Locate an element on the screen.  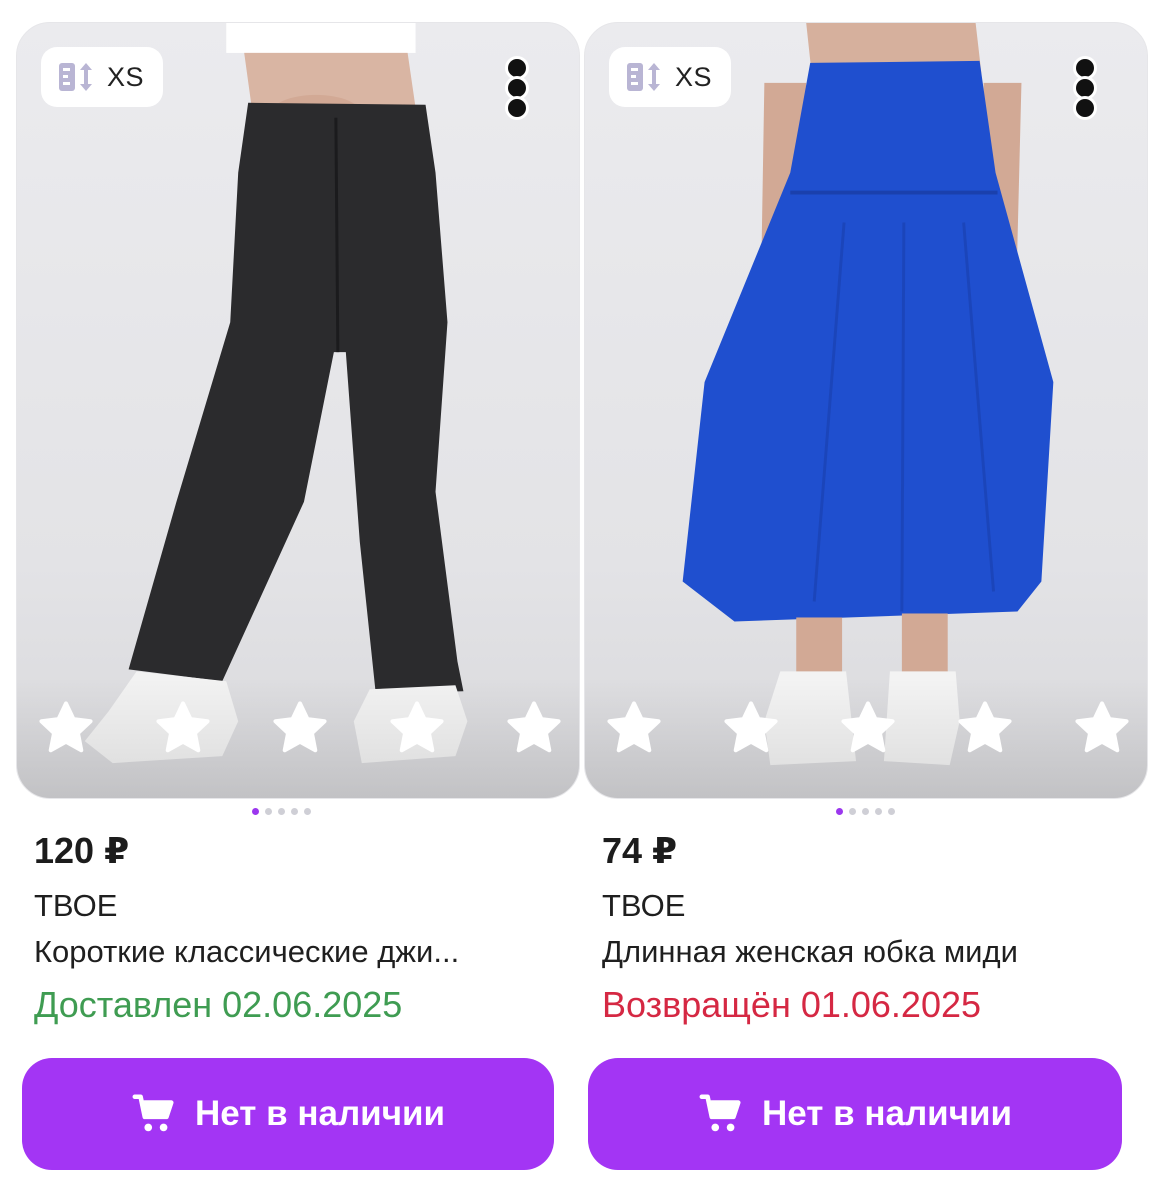
product-price: 120 ₽ is located at coordinates (82, 850).